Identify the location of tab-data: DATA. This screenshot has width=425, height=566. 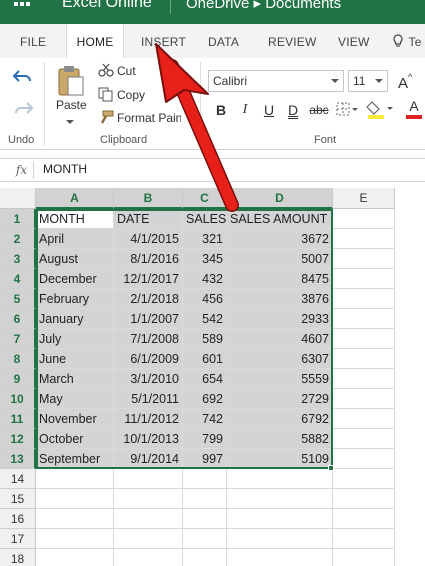
(223, 41).